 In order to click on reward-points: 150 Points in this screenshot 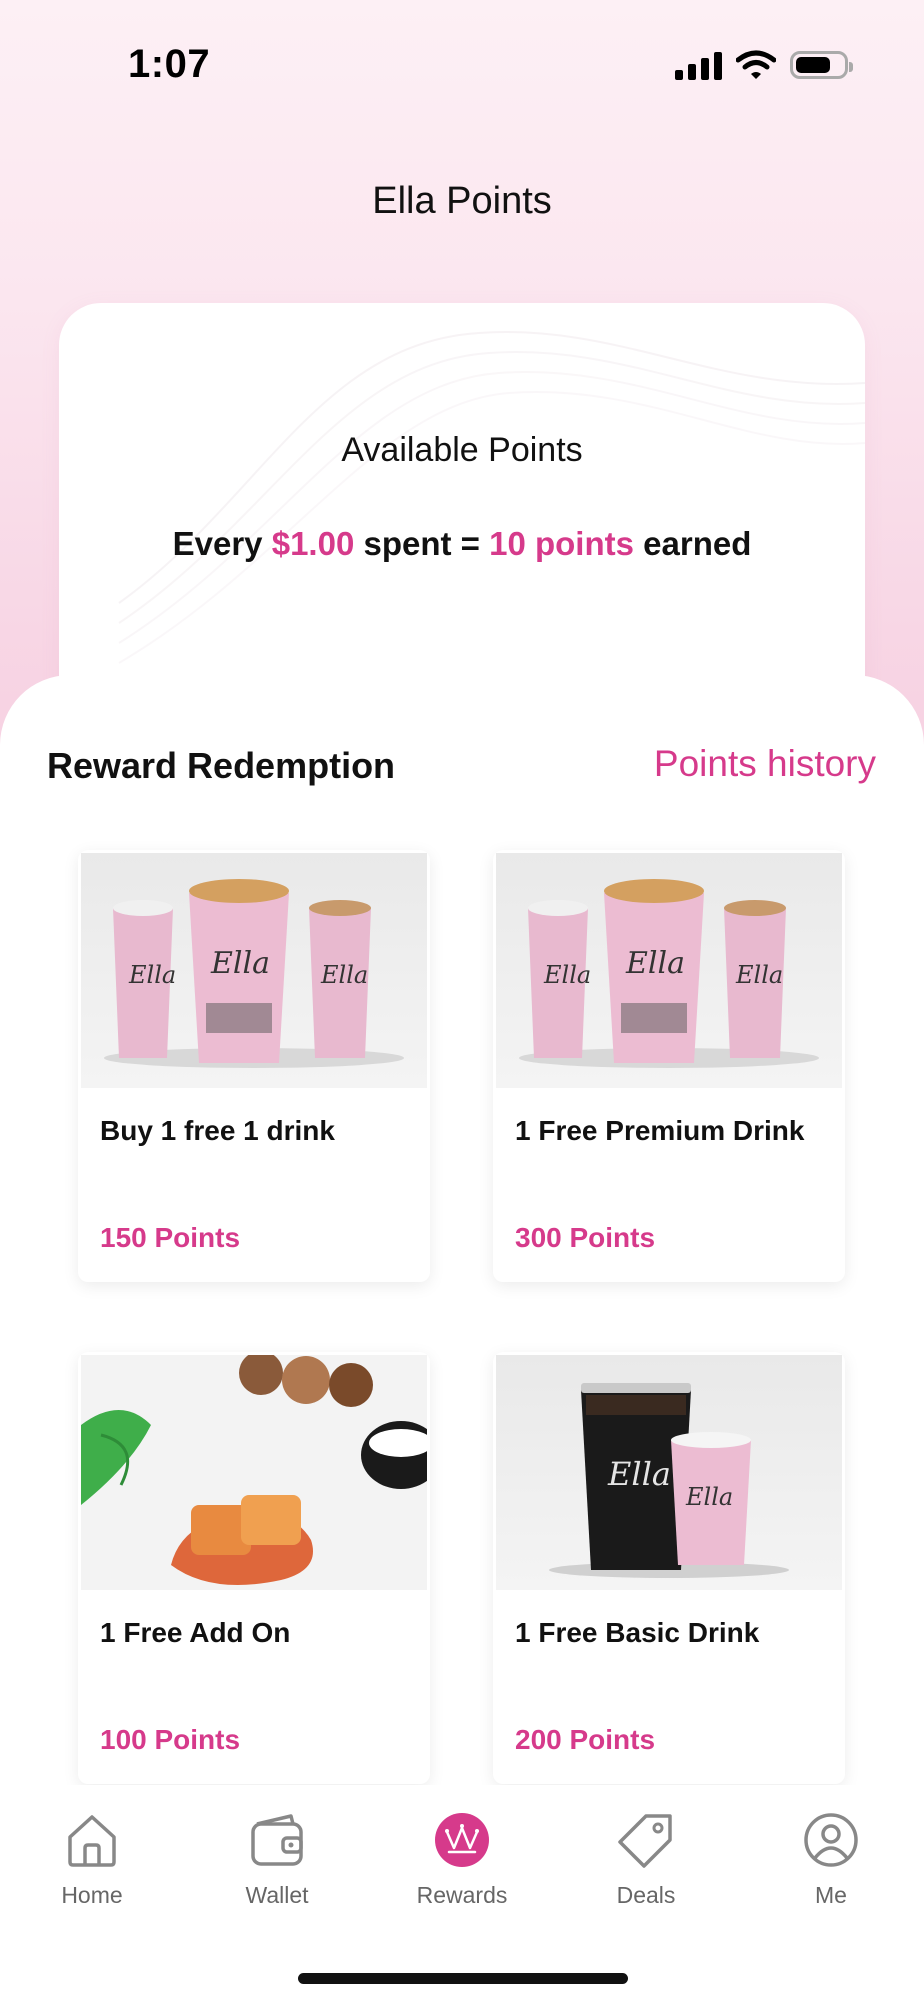, I will do `click(170, 1237)`.